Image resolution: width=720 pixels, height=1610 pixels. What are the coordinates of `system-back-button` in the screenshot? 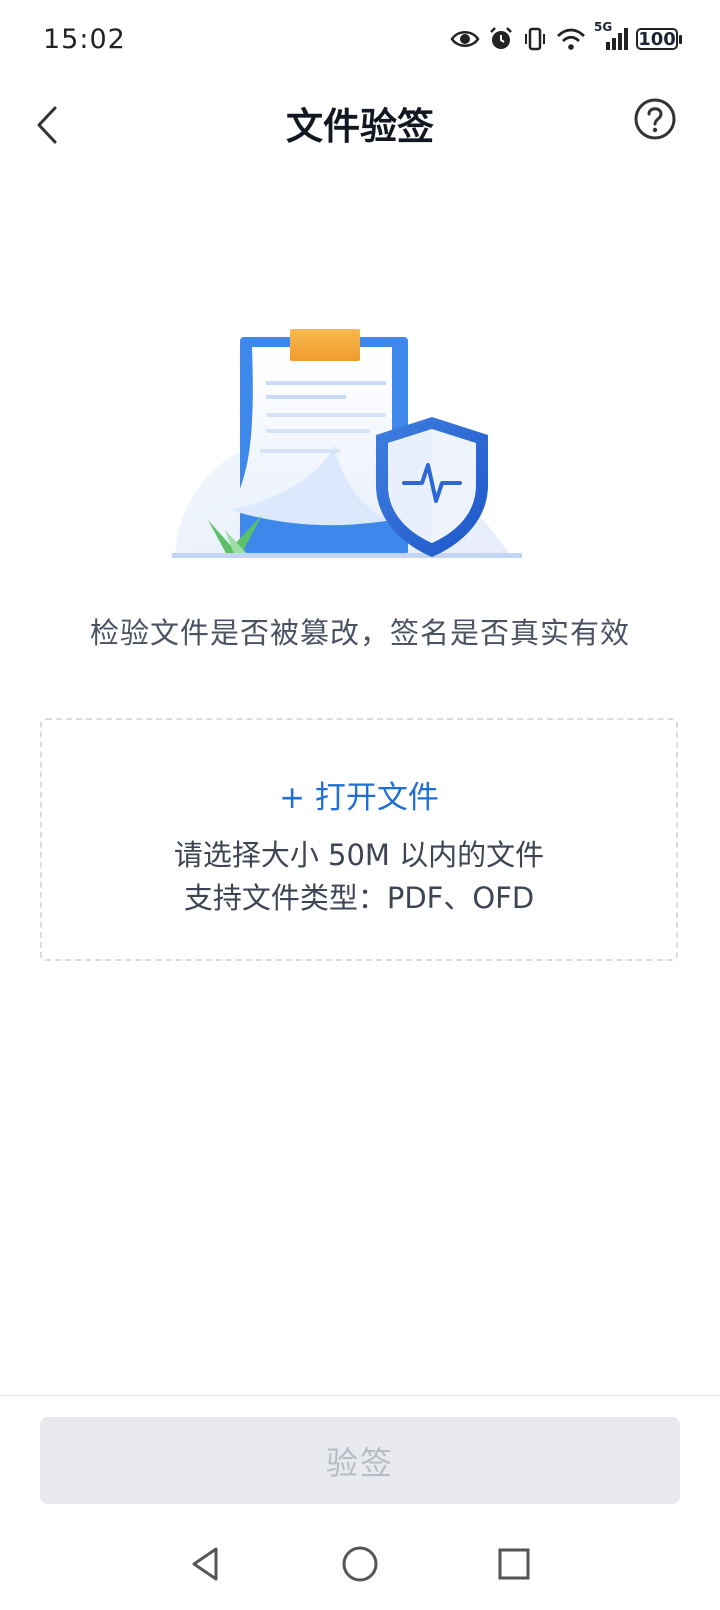 It's located at (206, 1564).